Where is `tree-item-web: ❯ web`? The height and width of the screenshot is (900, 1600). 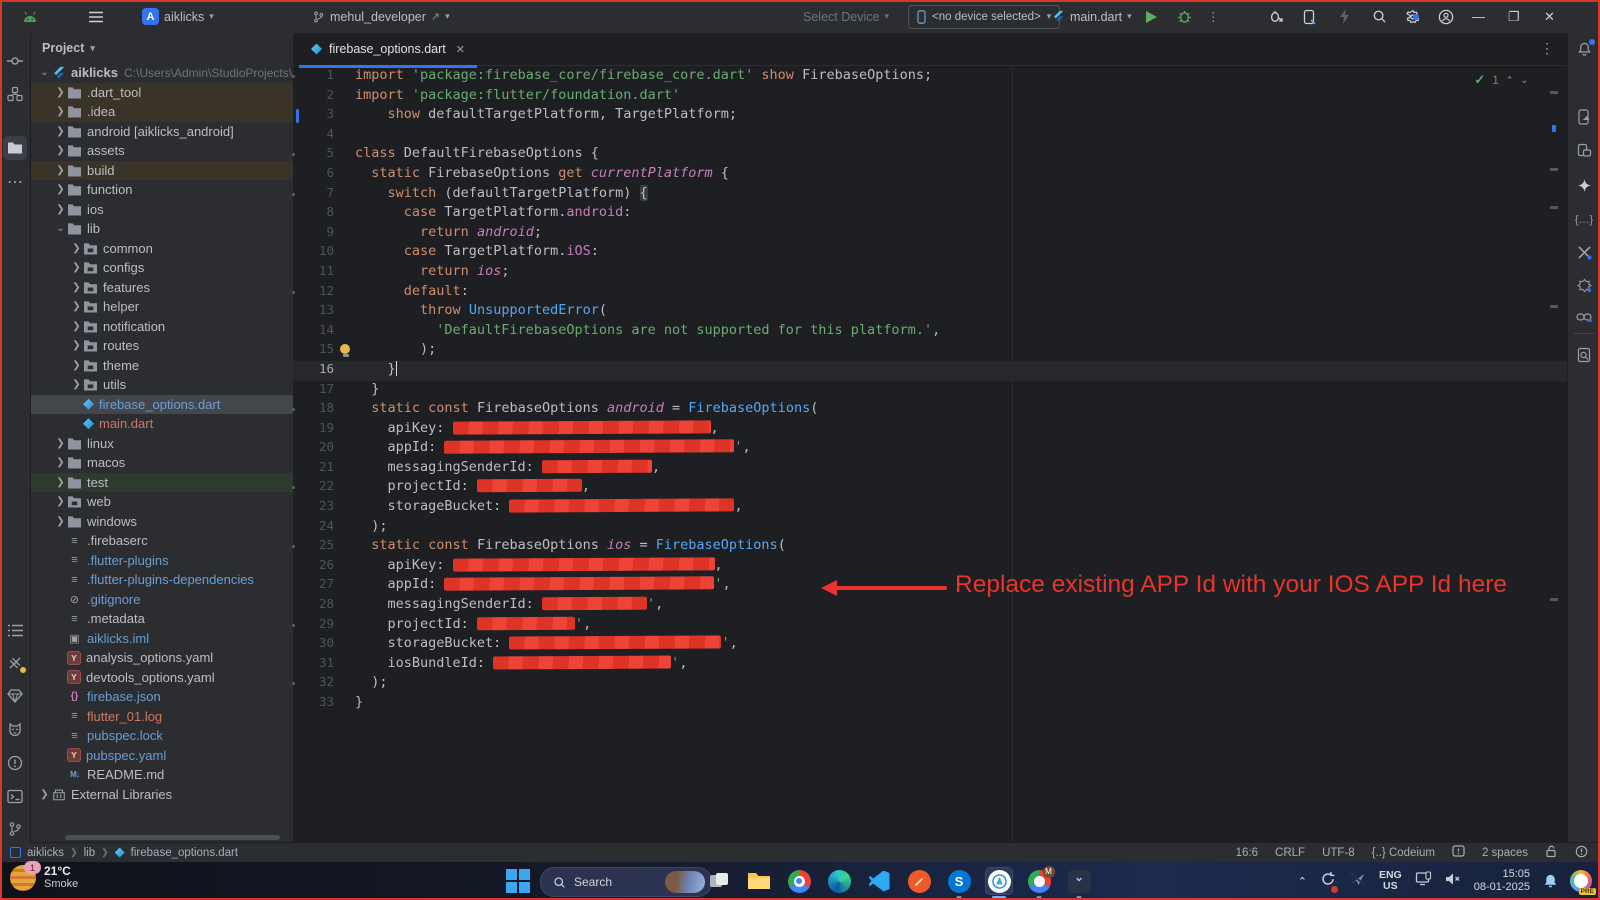
tree-item-web: ❯ web is located at coordinates (161, 502).